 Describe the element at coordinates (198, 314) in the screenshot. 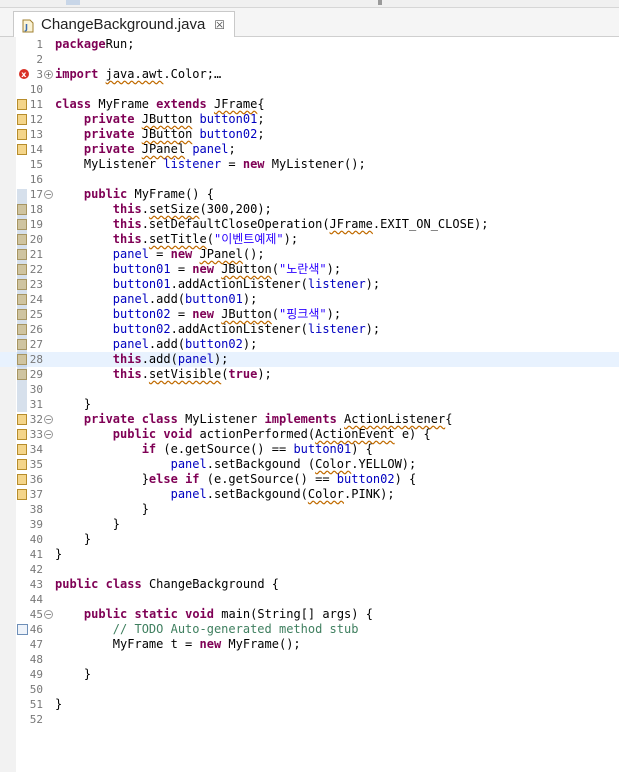

I see `code-text: button02 = new JButton("핑크색");` at that location.